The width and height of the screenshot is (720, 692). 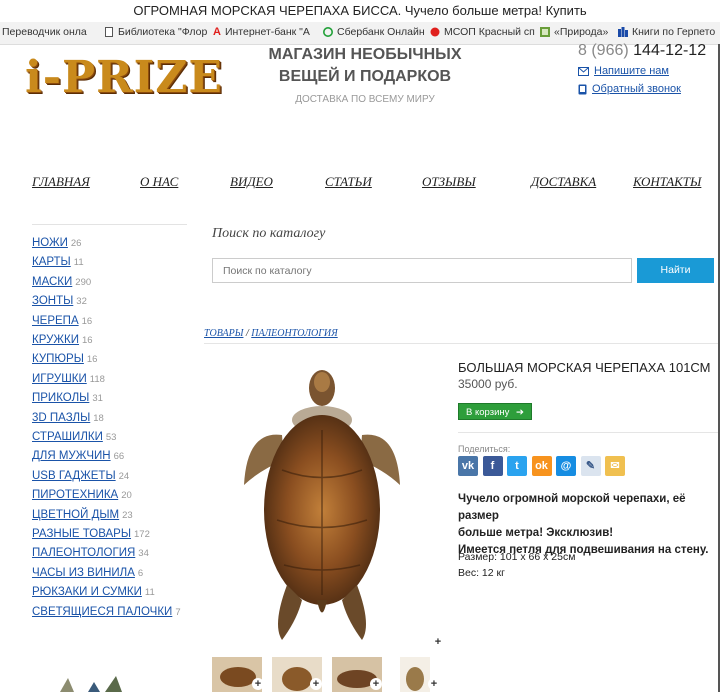 I want to click on odnoklassniki-icon: ok, so click(x=541, y=466).